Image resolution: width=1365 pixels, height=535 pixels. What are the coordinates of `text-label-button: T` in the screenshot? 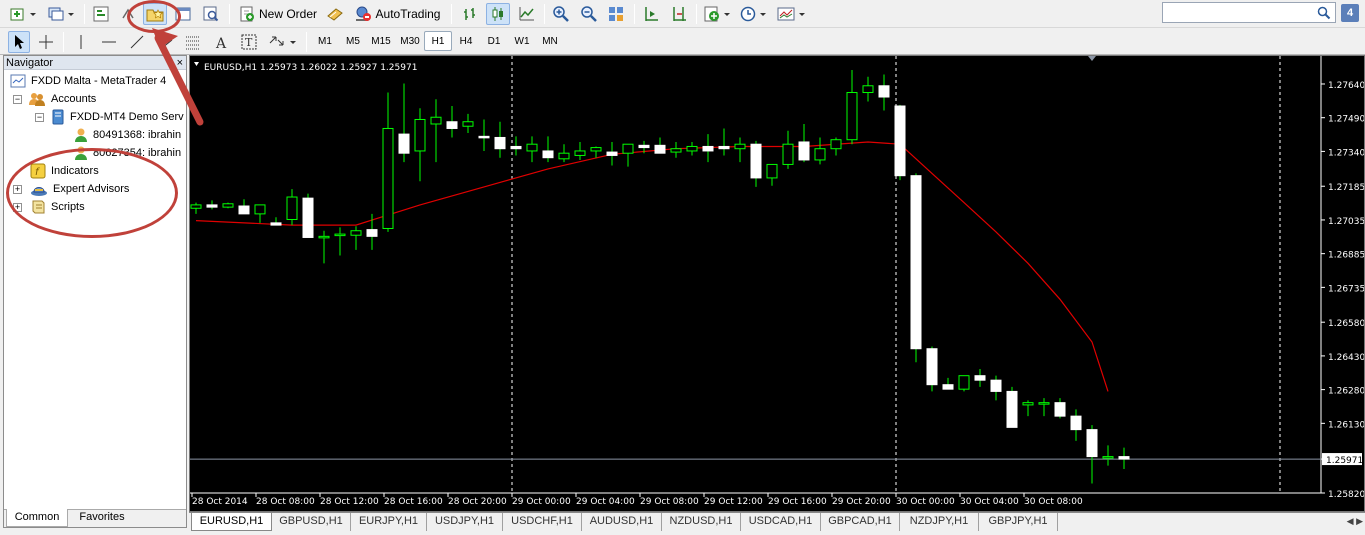 It's located at (249, 42).